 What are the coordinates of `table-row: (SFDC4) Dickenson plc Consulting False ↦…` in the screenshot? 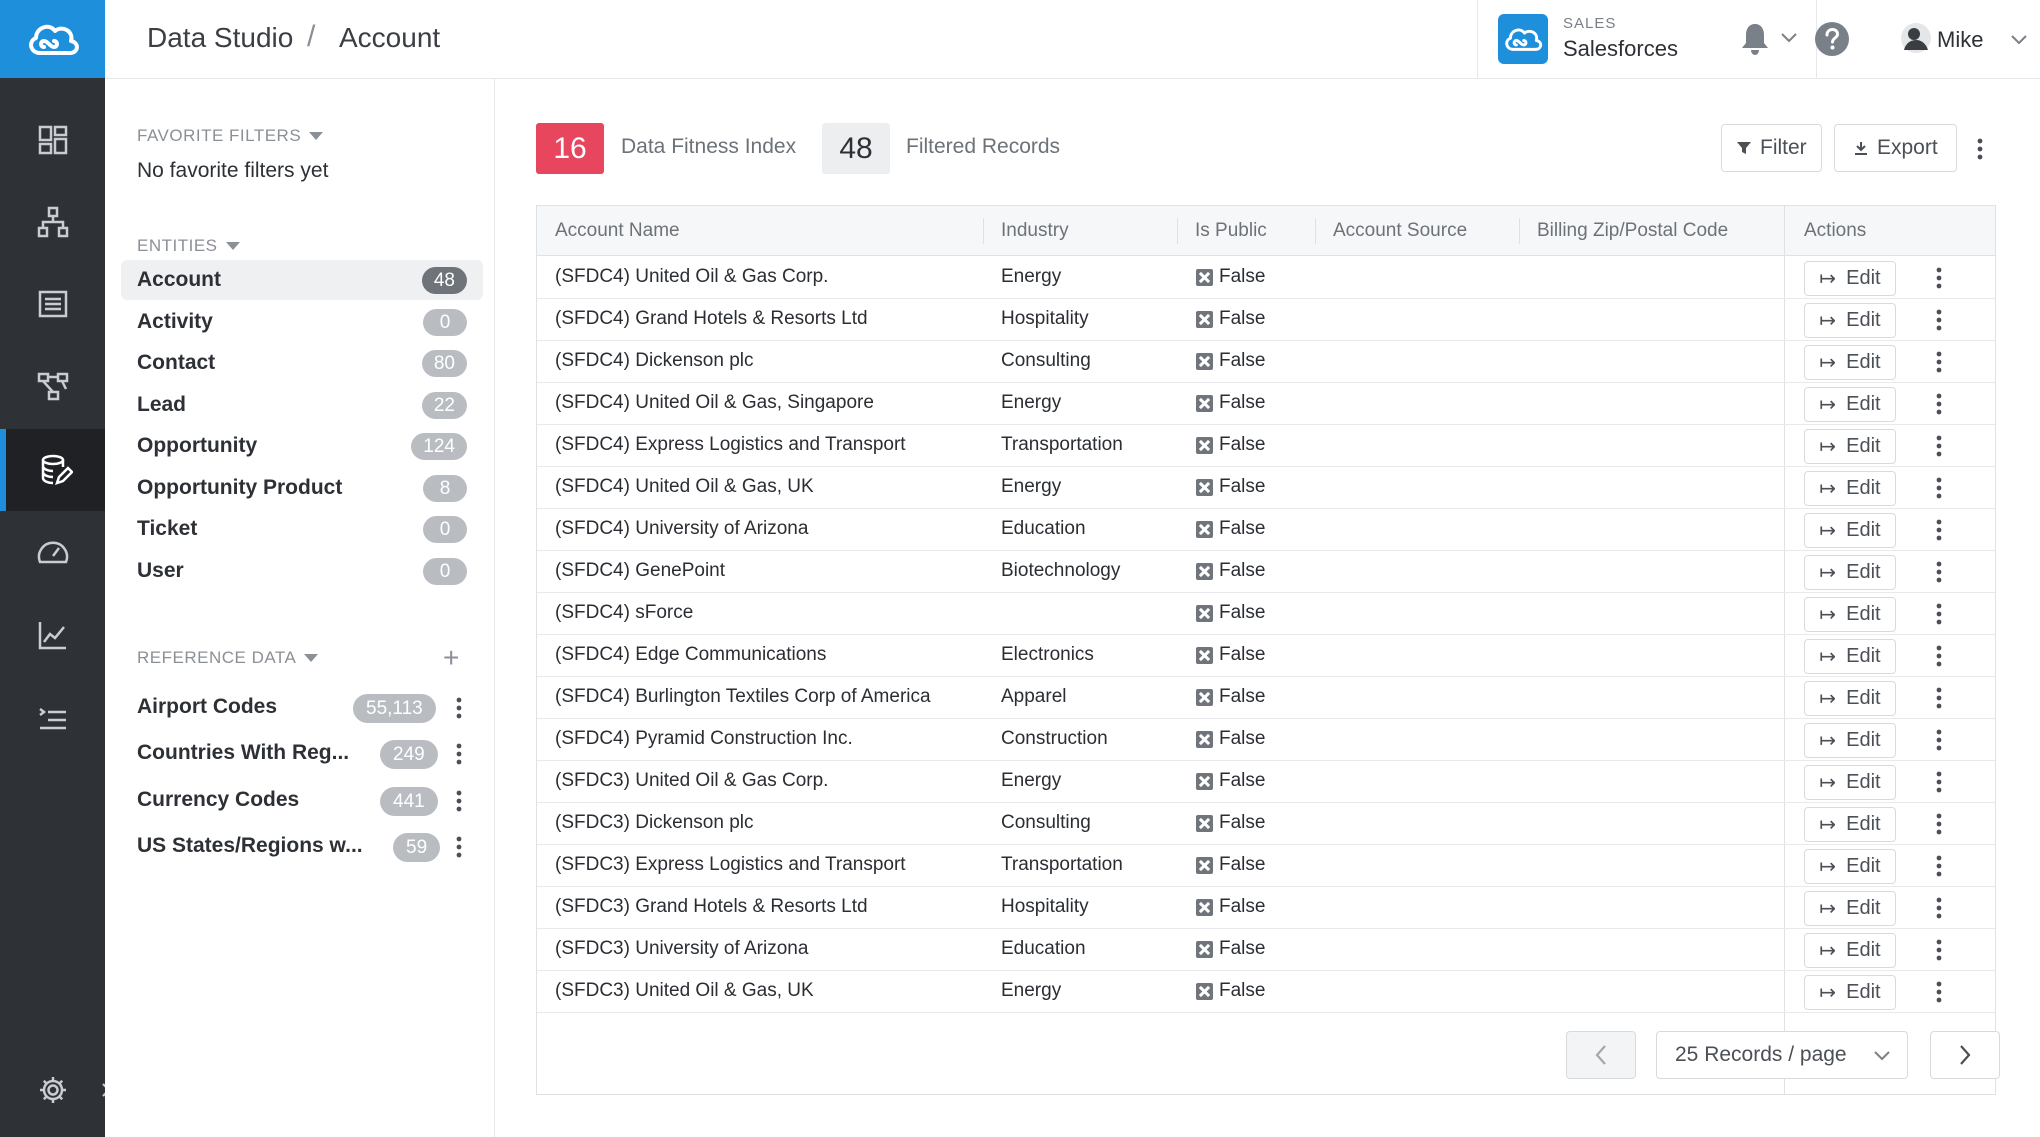 It's located at (1266, 362).